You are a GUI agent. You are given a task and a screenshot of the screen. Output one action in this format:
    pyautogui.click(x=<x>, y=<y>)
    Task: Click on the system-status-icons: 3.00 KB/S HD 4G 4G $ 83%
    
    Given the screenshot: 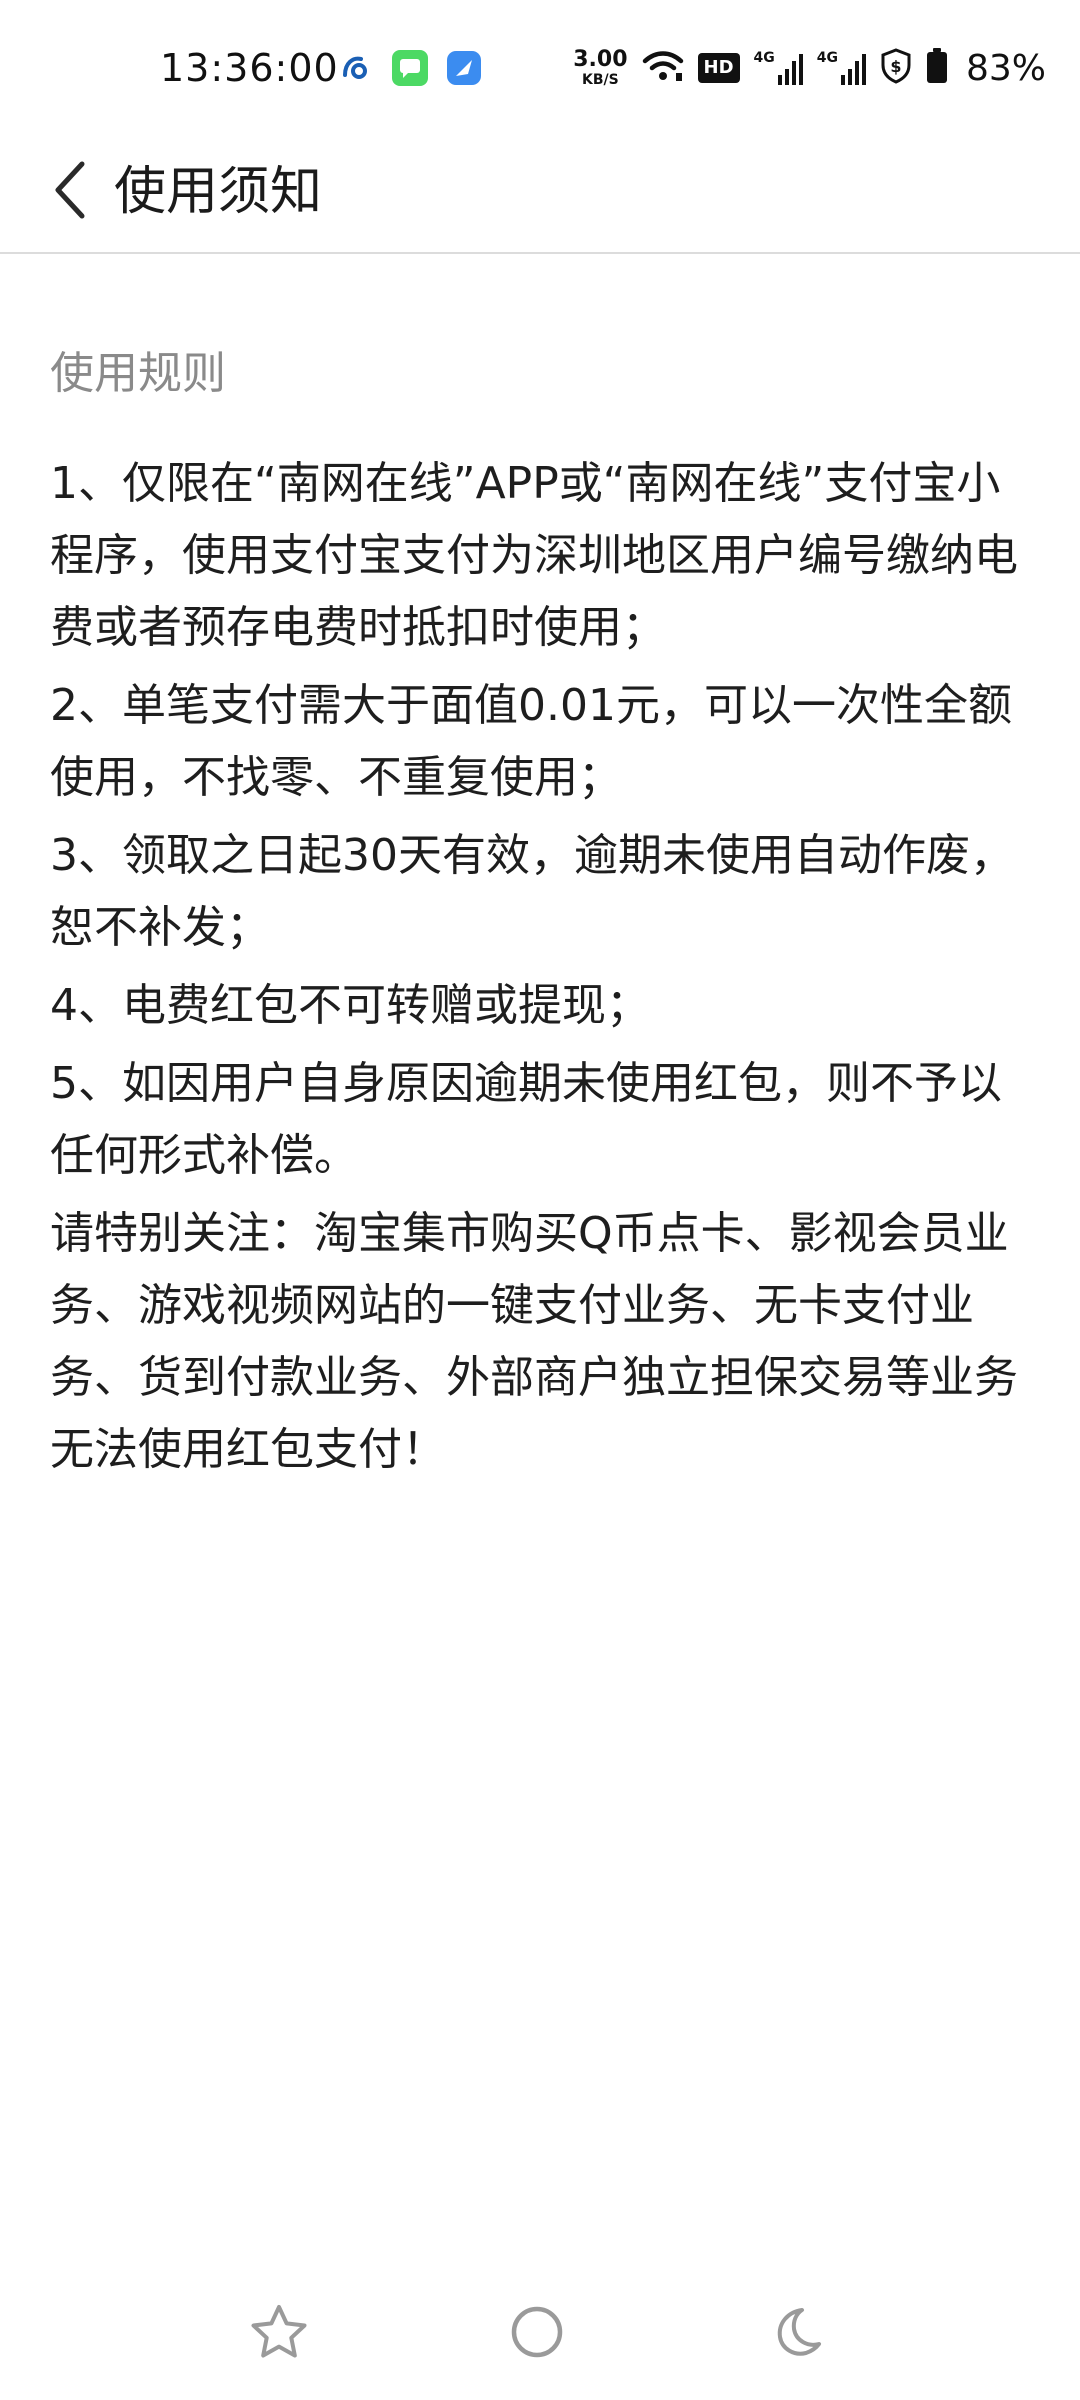 What is the action you would take?
    pyautogui.click(x=809, y=68)
    